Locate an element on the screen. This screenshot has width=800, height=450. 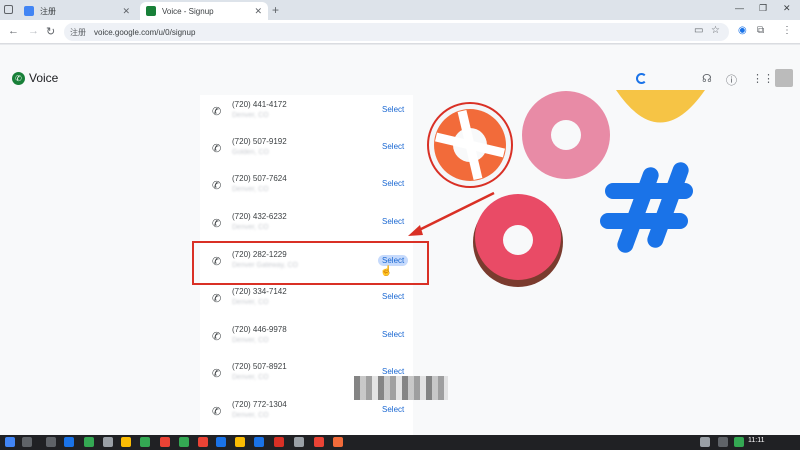
folder-icon is located at coordinates (126, 442).